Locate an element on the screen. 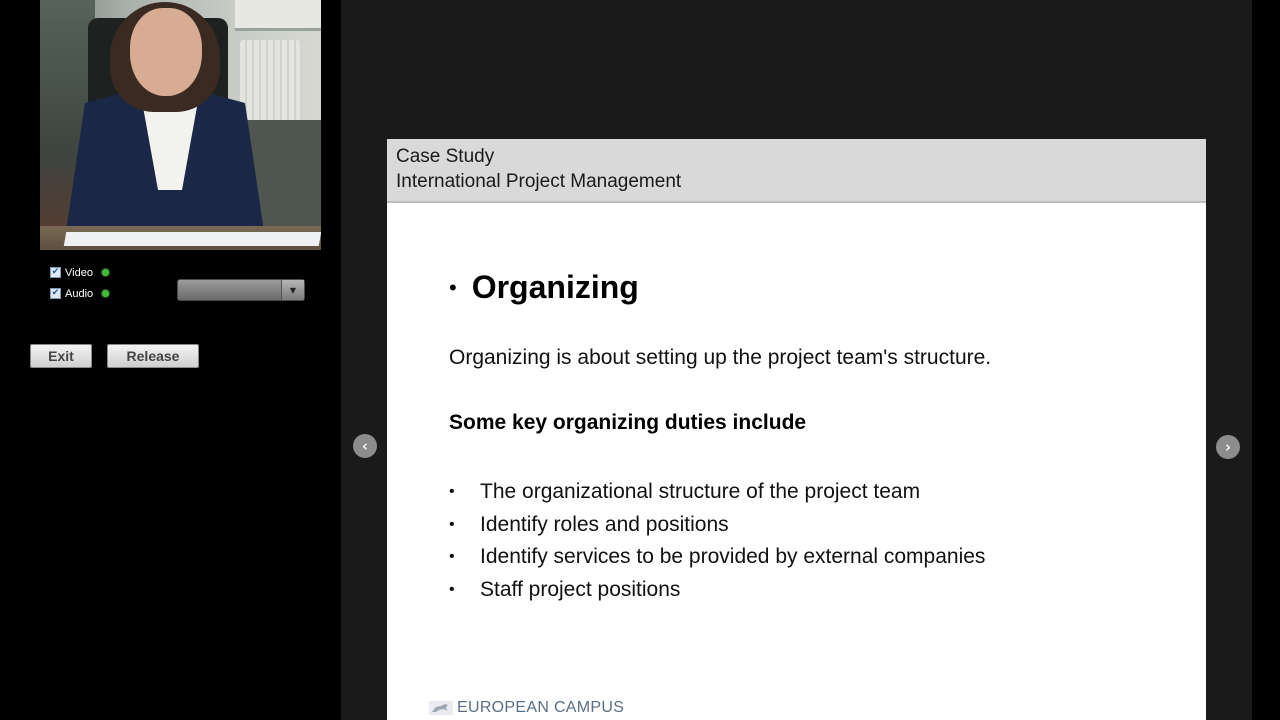 This screenshot has width=1280, height=720. video-window is located at coordinates (278, 15).